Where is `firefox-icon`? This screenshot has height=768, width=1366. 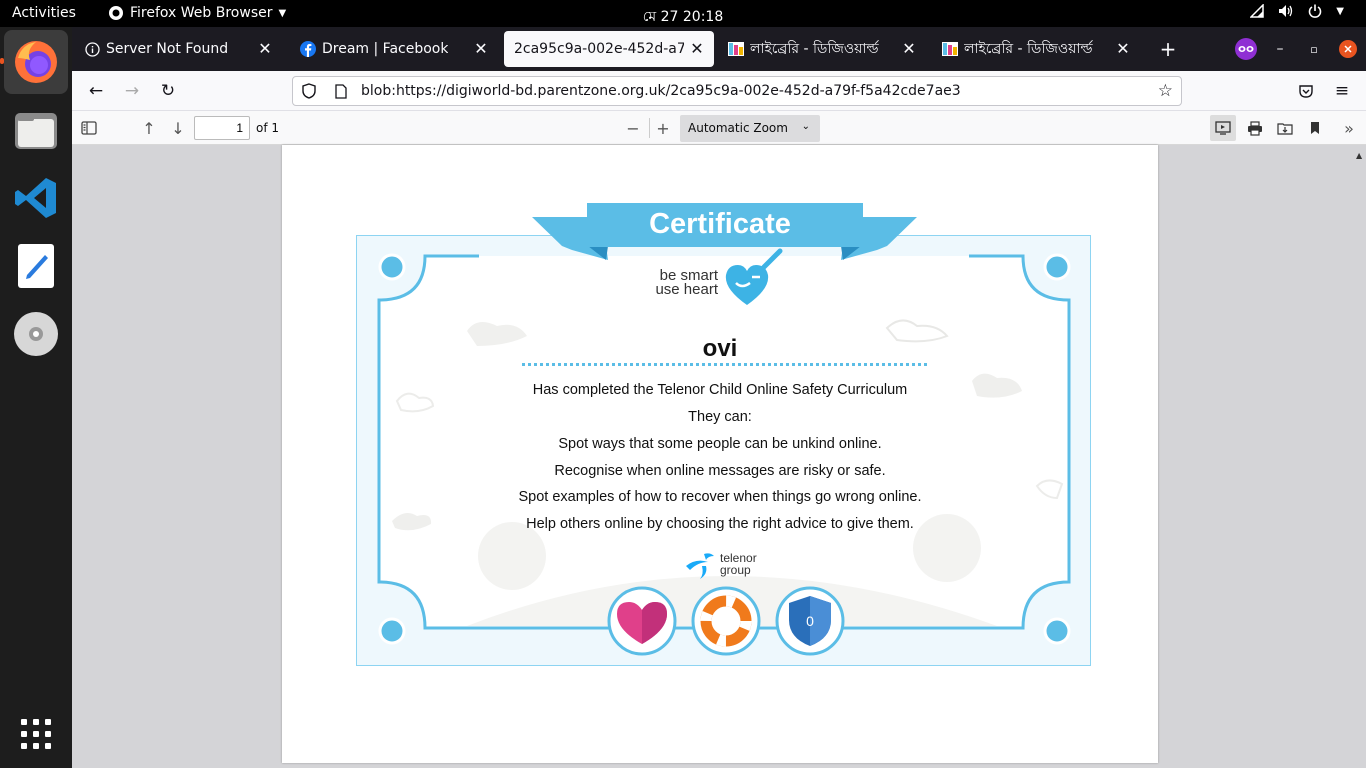
firefox-icon is located at coordinates (36, 62).